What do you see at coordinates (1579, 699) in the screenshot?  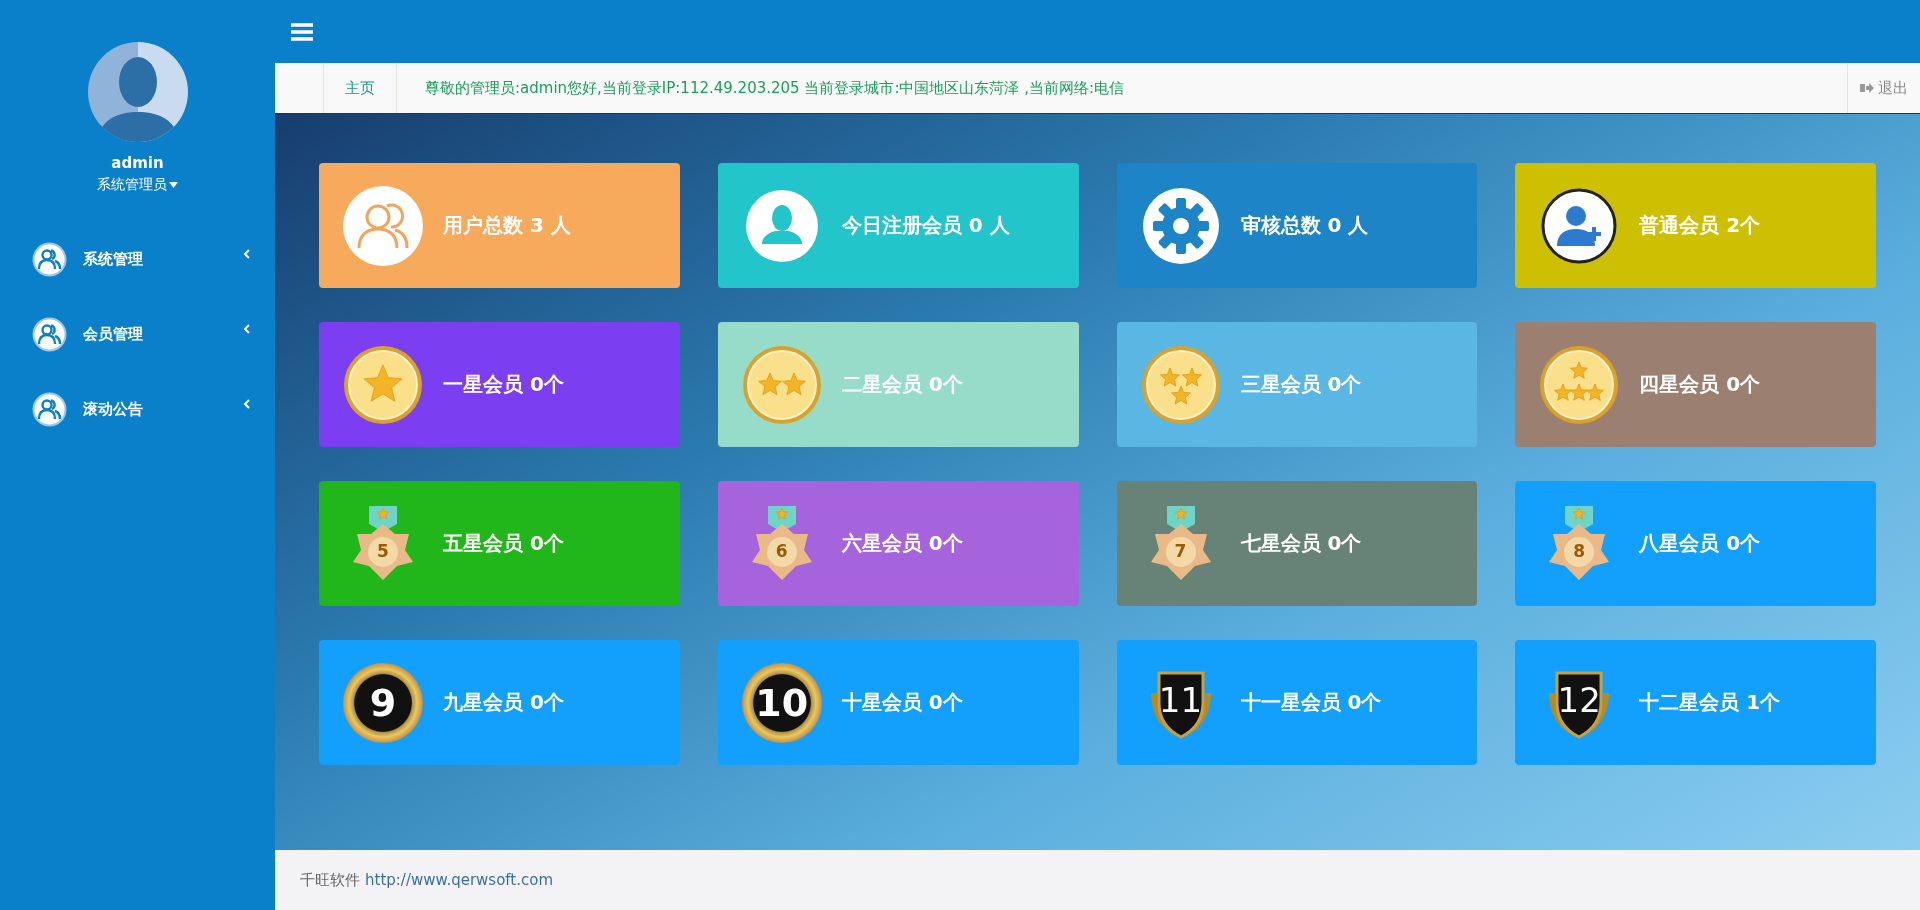 I see `badge-number: 12` at bounding box center [1579, 699].